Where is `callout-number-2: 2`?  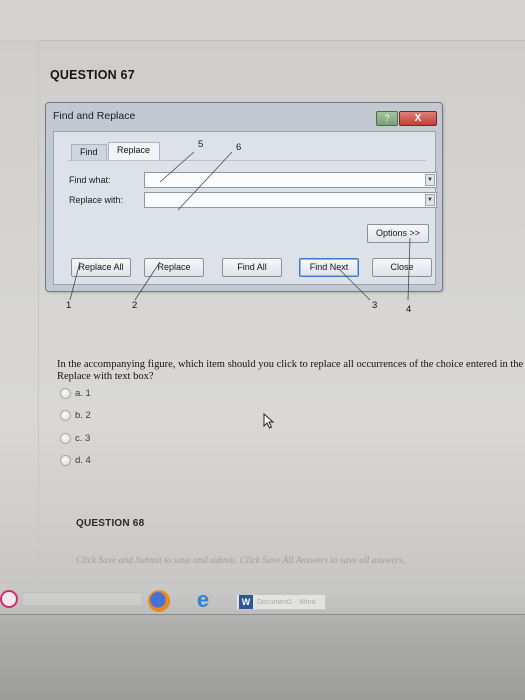 callout-number-2: 2 is located at coordinates (135, 305).